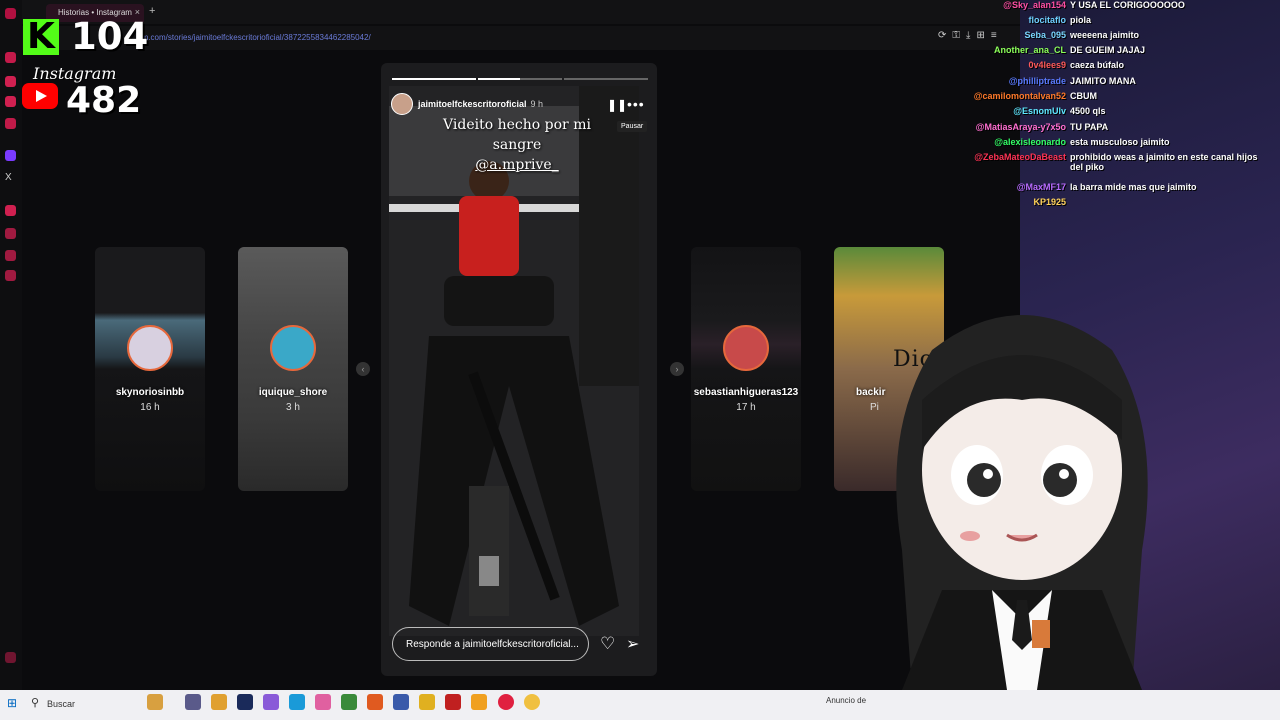  What do you see at coordinates (1105, 20) in the screenshot?
I see `chat-message: flocitaflo piola` at bounding box center [1105, 20].